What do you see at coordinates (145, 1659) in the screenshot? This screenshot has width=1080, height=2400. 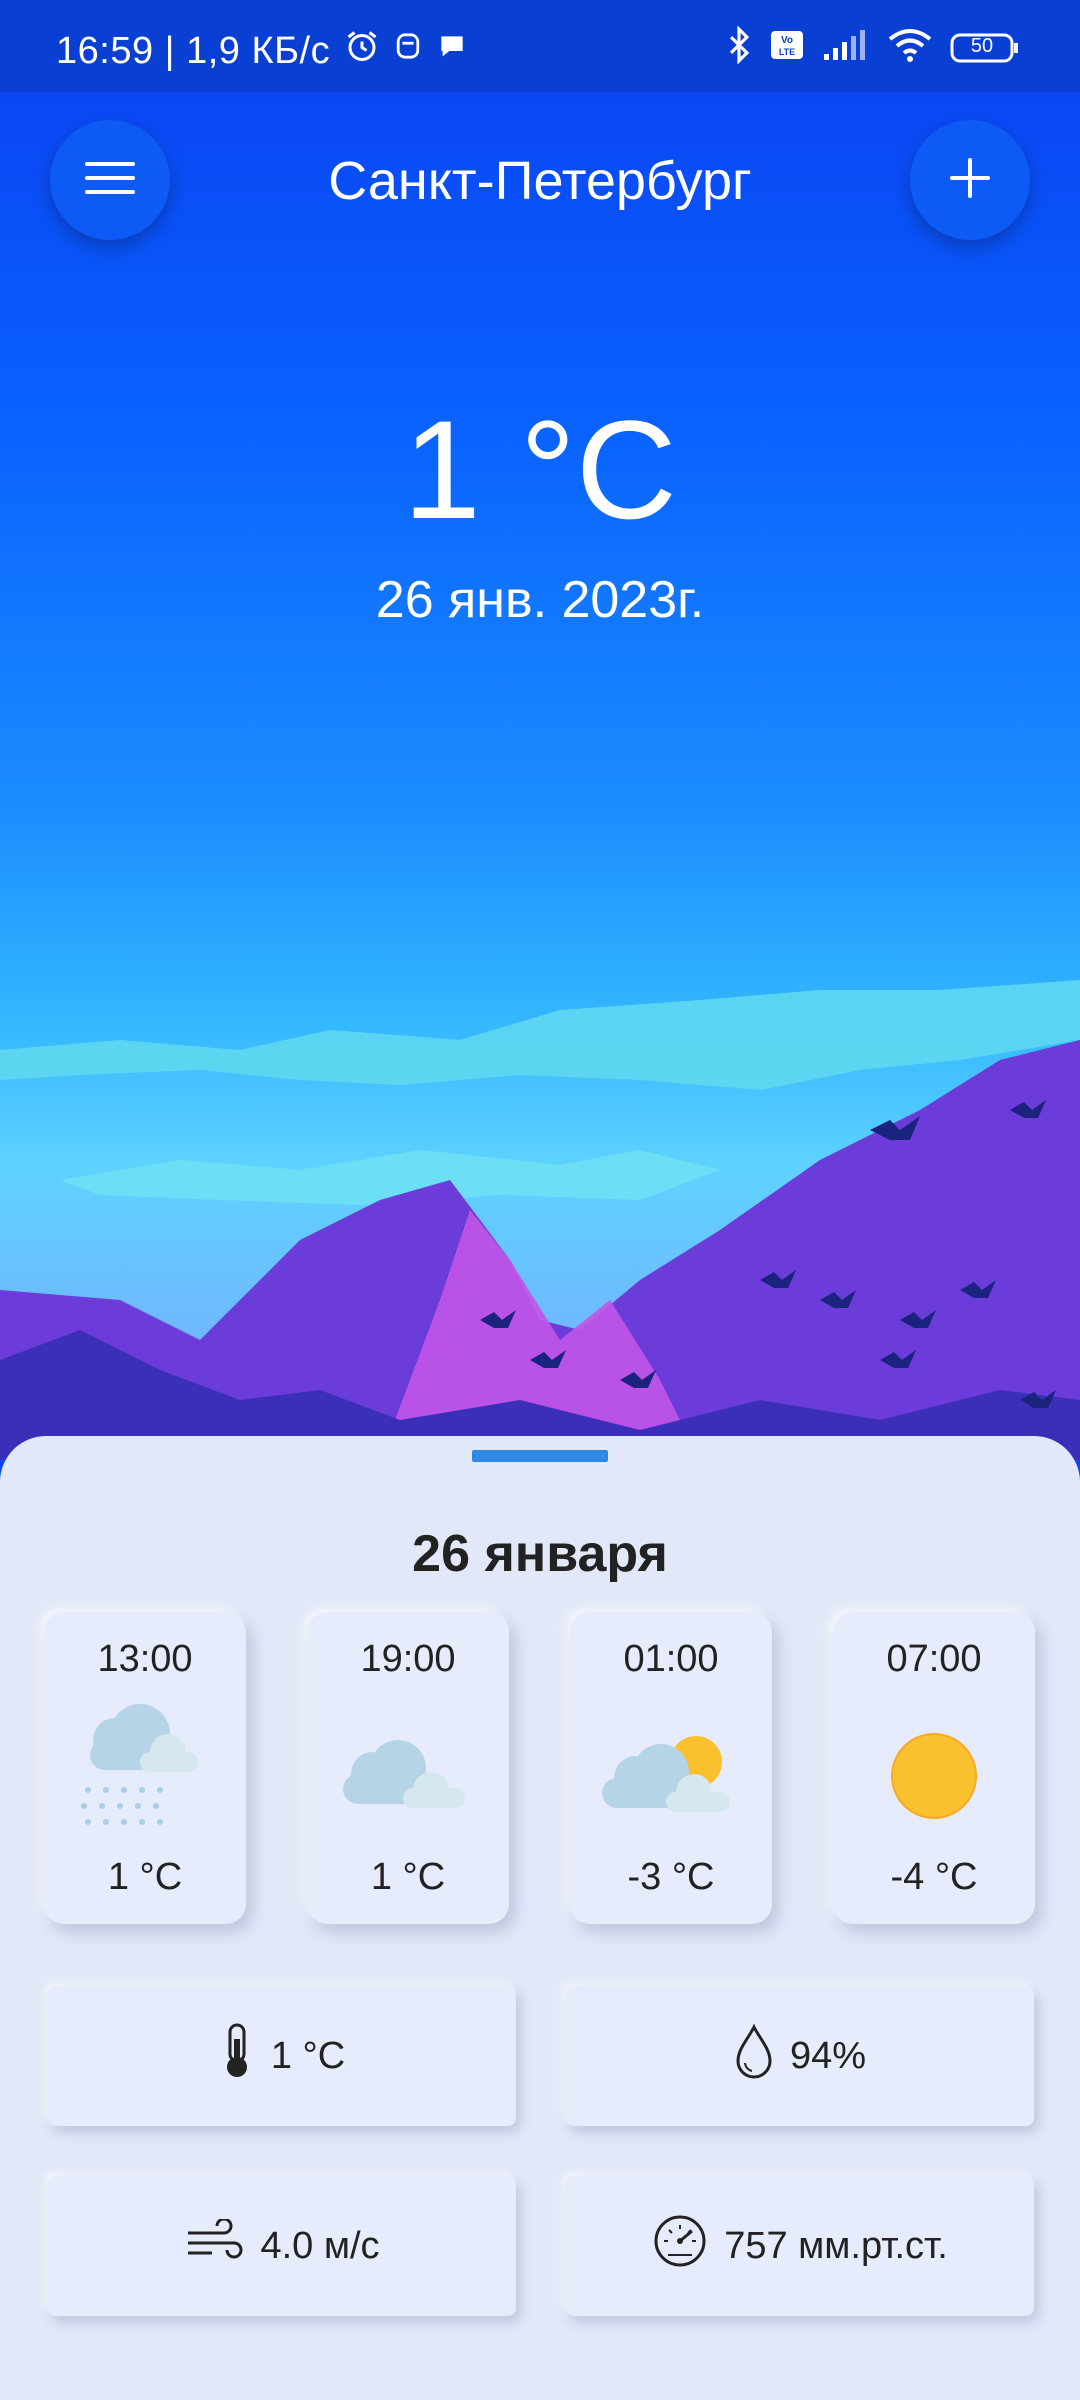 I see `hour-time: 13:00` at bounding box center [145, 1659].